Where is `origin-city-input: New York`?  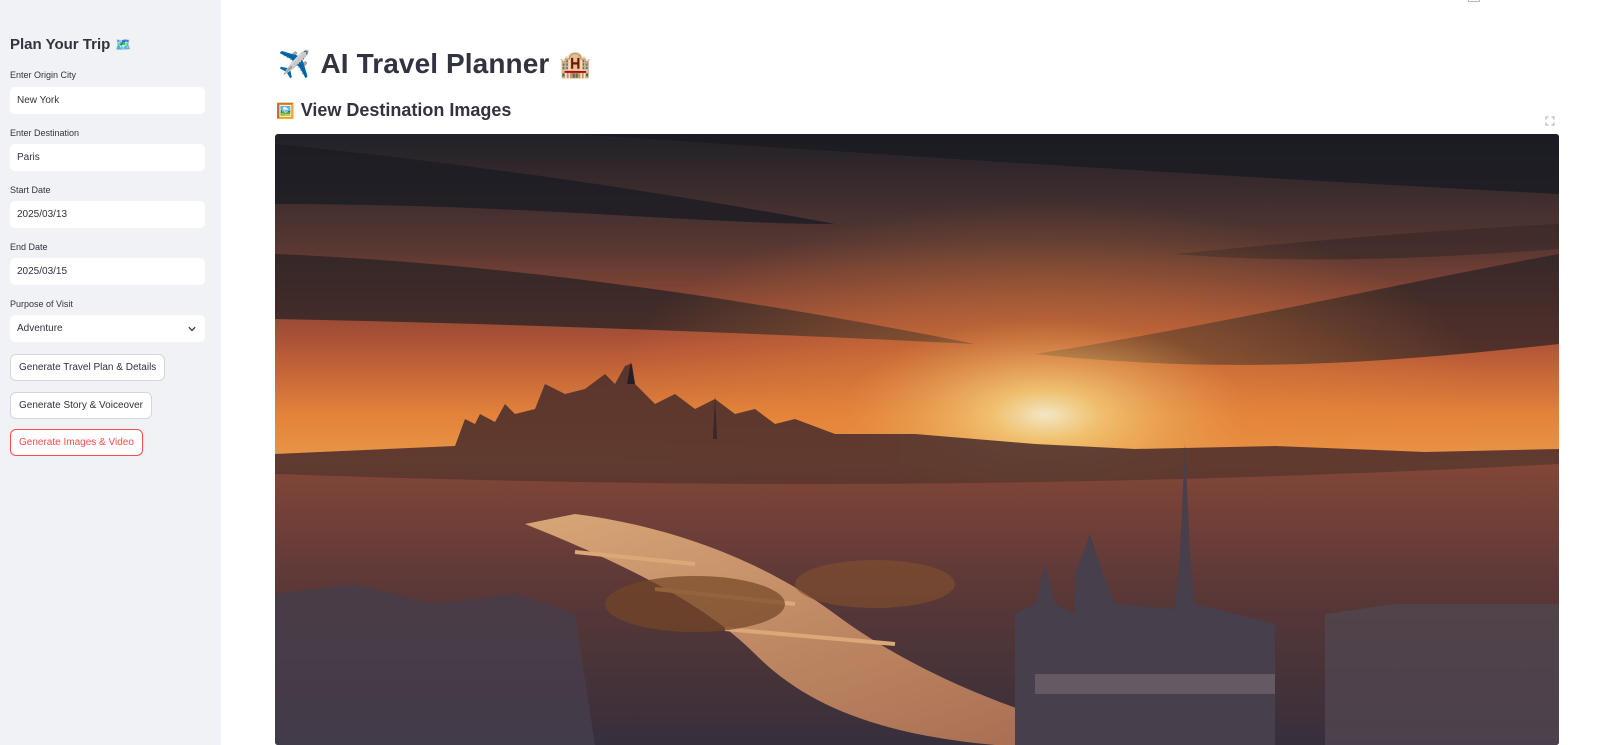
origin-city-input: New York is located at coordinates (107, 100).